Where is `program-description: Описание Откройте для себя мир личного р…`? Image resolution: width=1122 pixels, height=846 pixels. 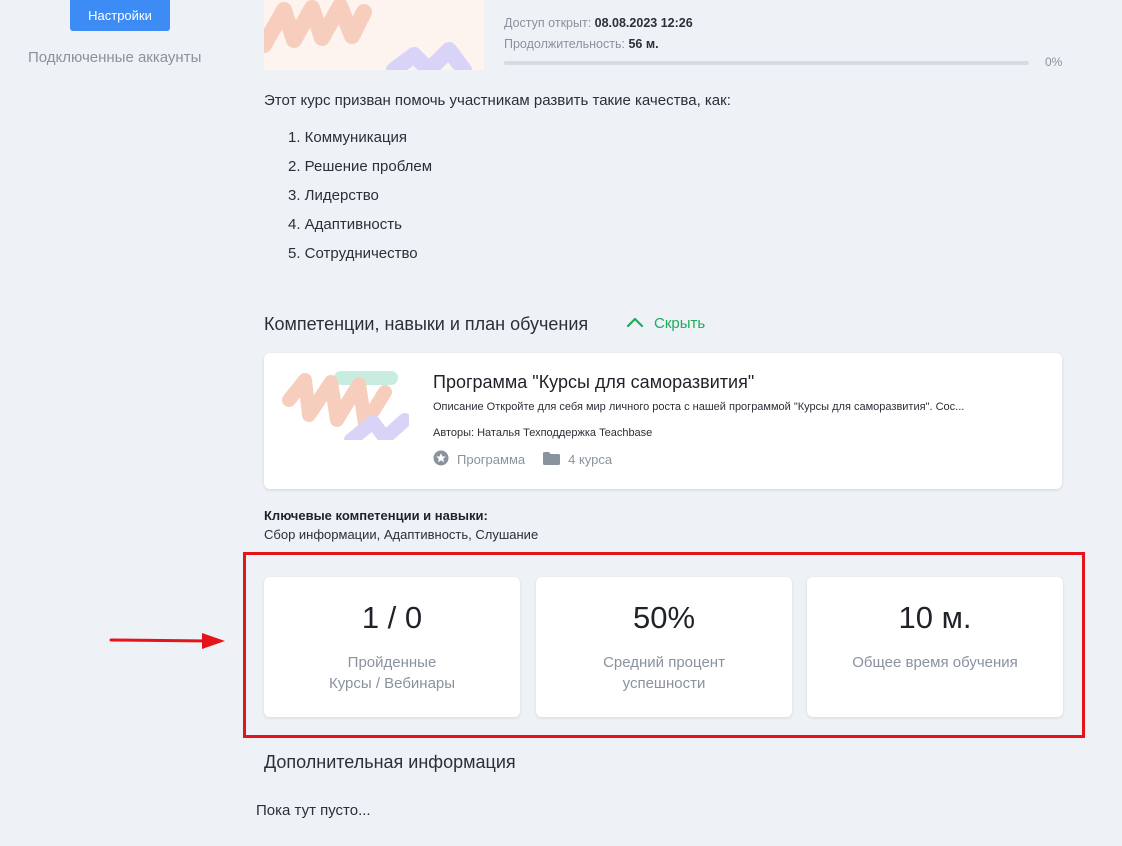
program-description: Описание Откройте для себя мир личного р… is located at coordinates (699, 407).